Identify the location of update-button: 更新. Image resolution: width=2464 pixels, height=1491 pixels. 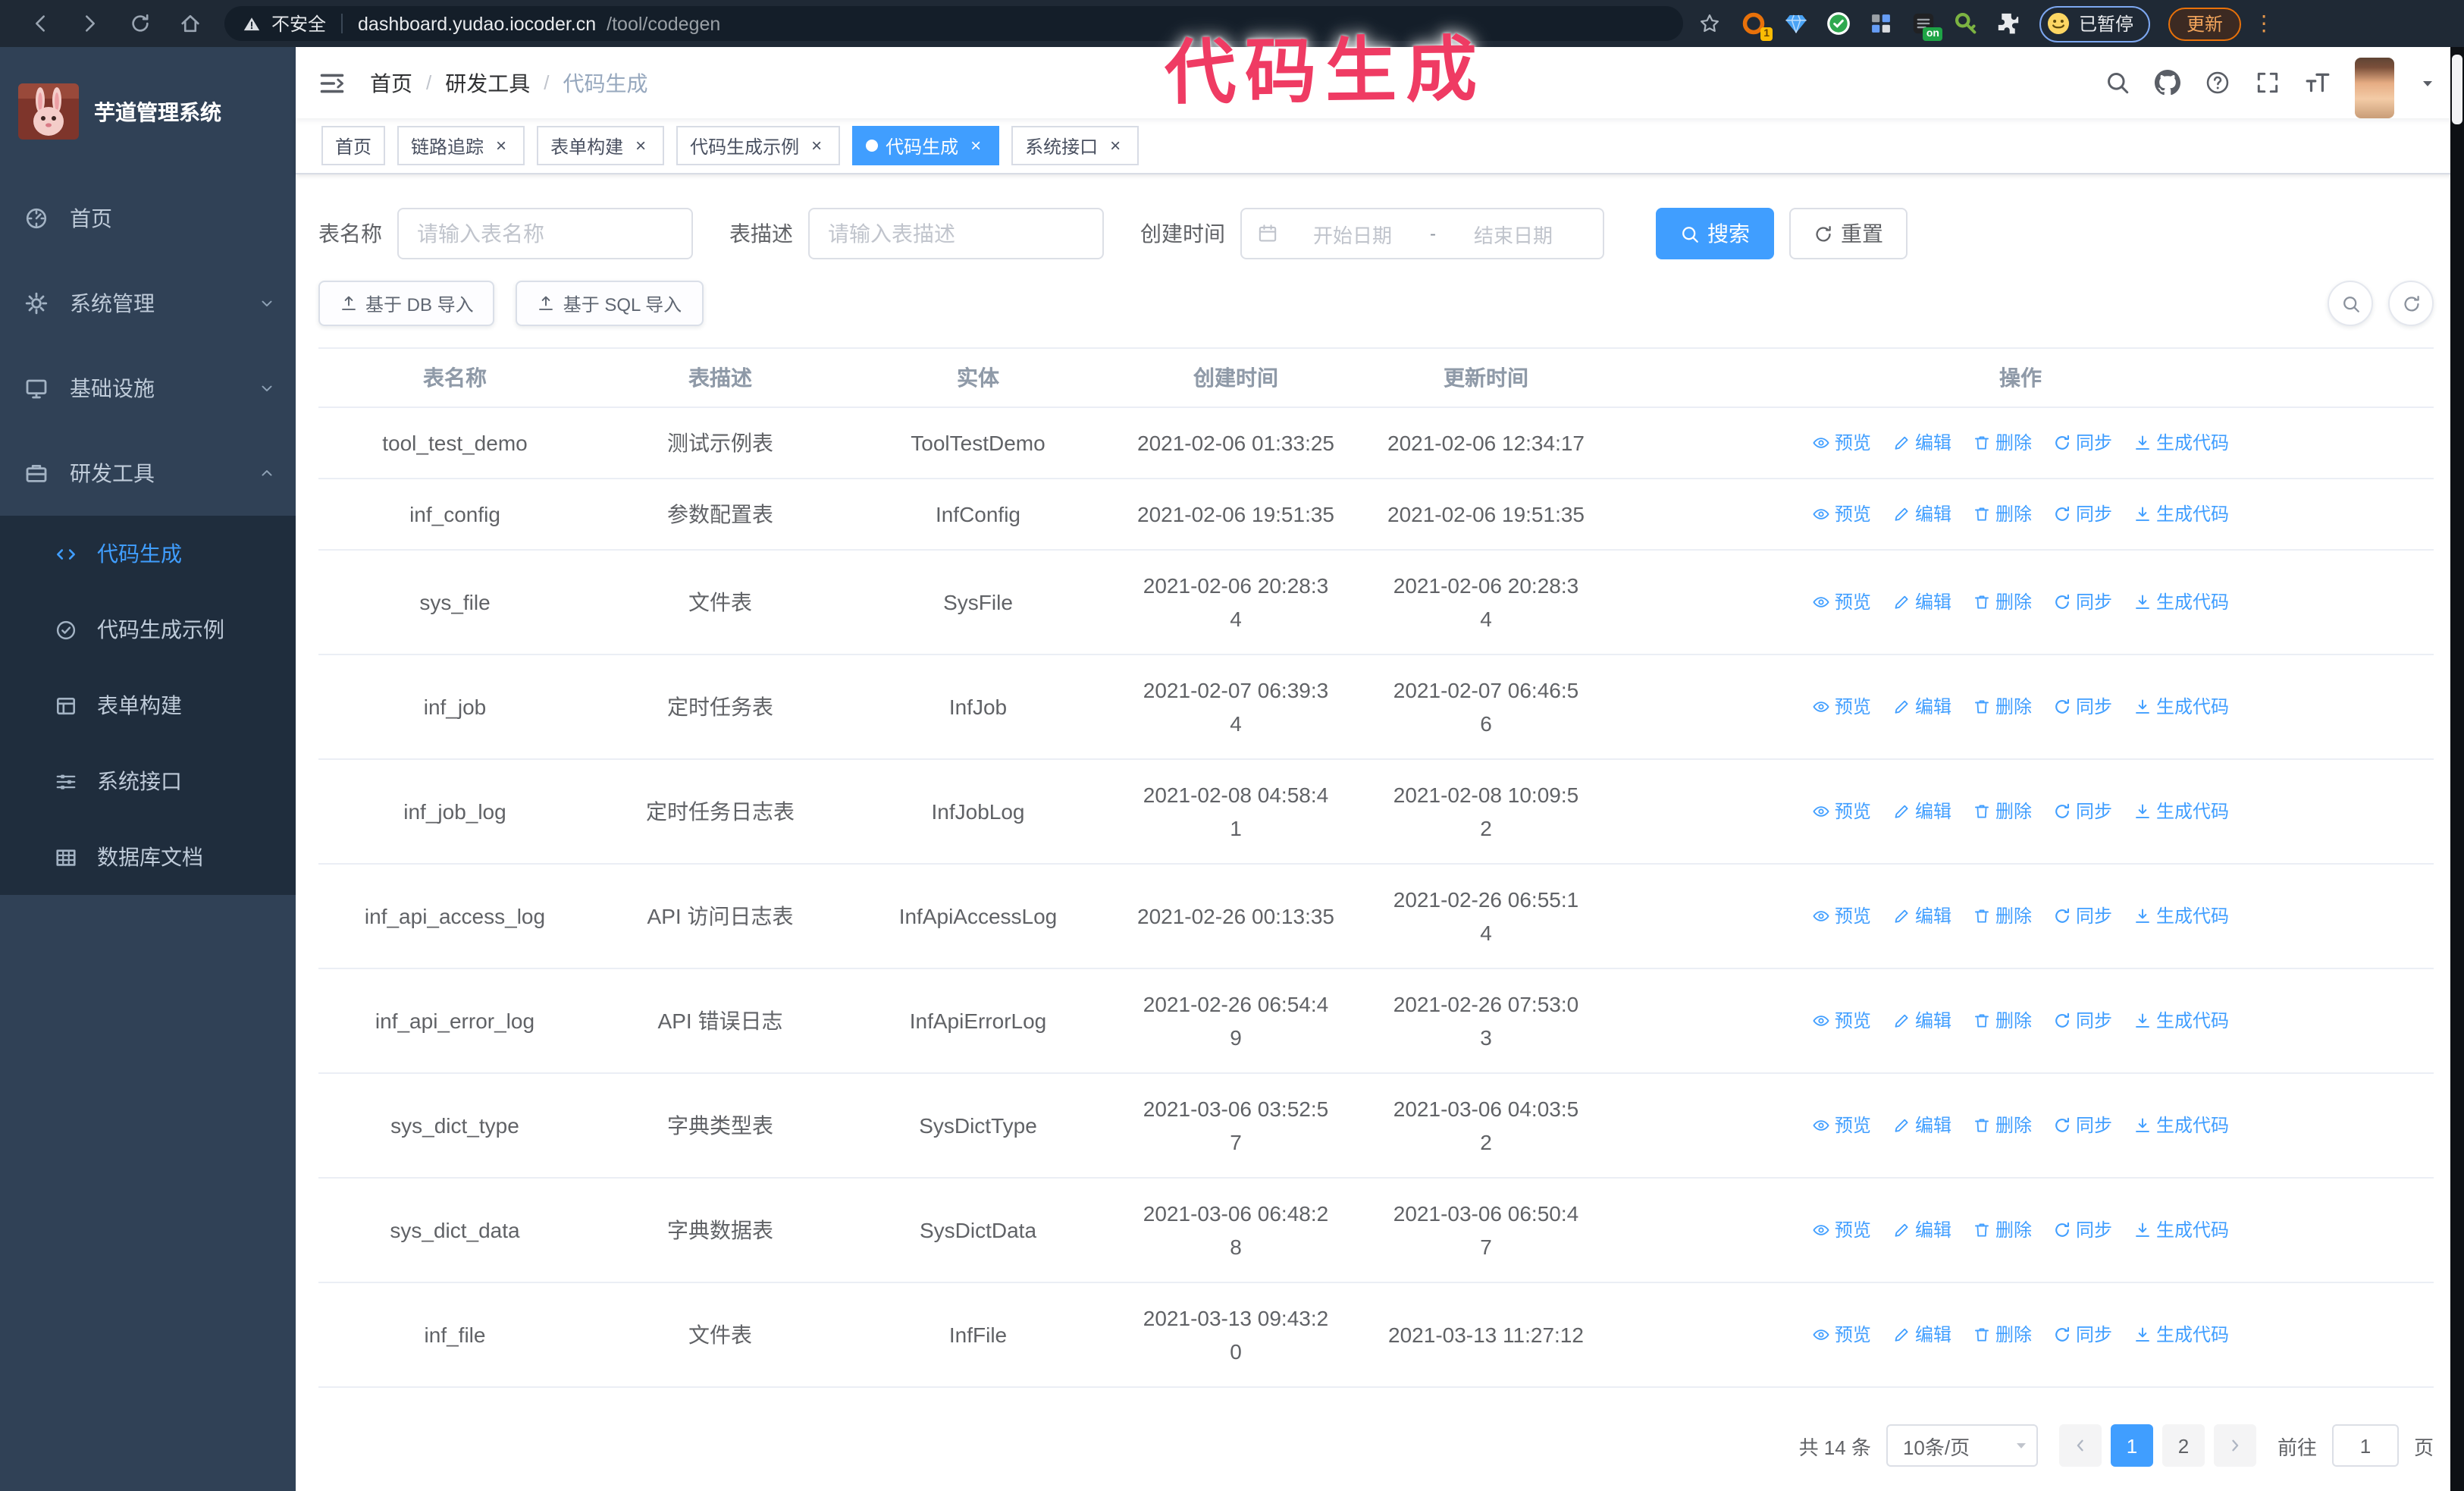
(2205, 23).